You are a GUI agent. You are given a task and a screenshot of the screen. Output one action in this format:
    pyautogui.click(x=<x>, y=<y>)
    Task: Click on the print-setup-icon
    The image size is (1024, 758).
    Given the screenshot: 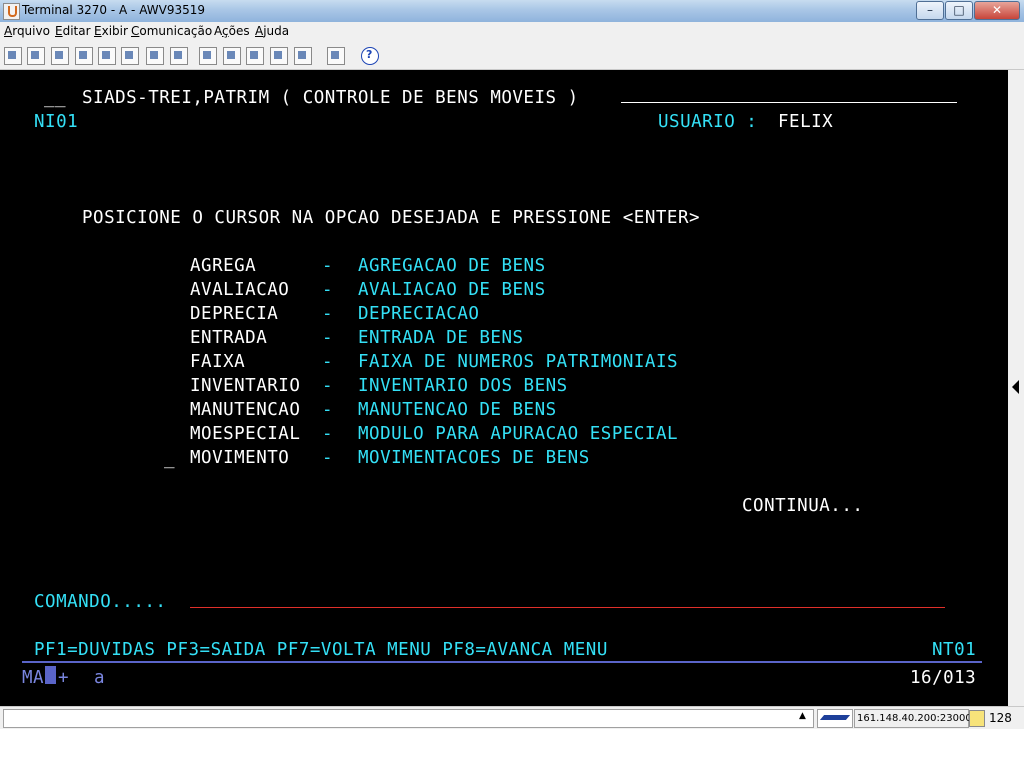 What is the action you would take?
    pyautogui.click(x=36, y=56)
    